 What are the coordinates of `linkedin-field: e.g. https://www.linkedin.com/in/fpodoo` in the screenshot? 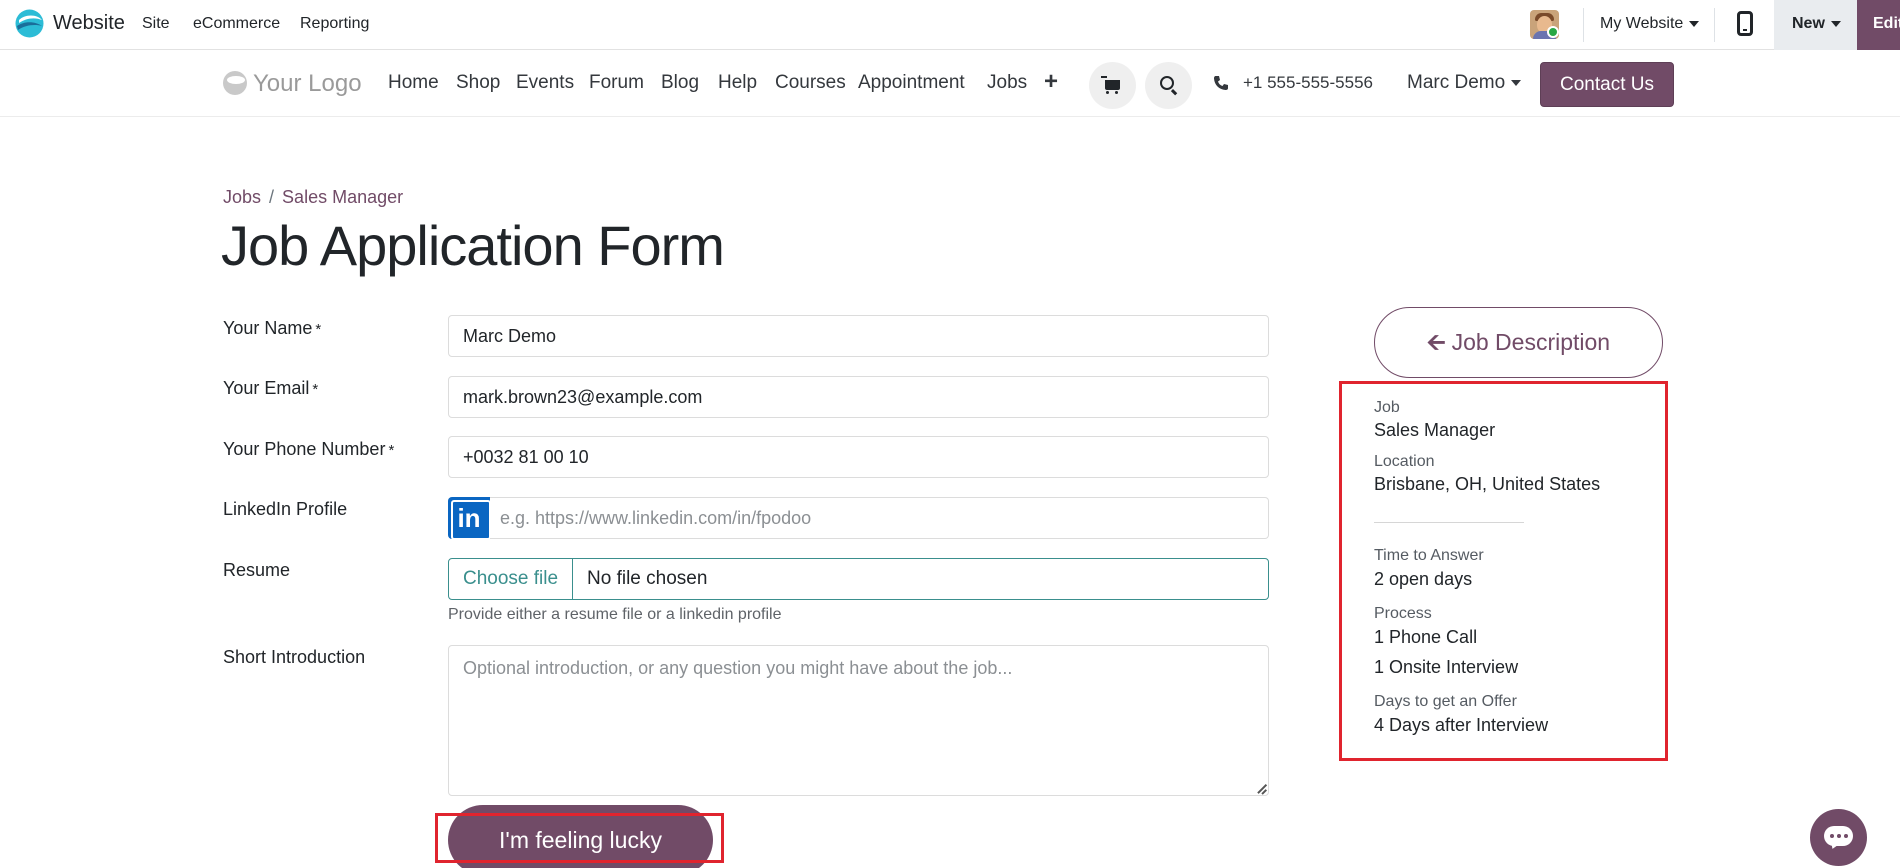 It's located at (879, 518).